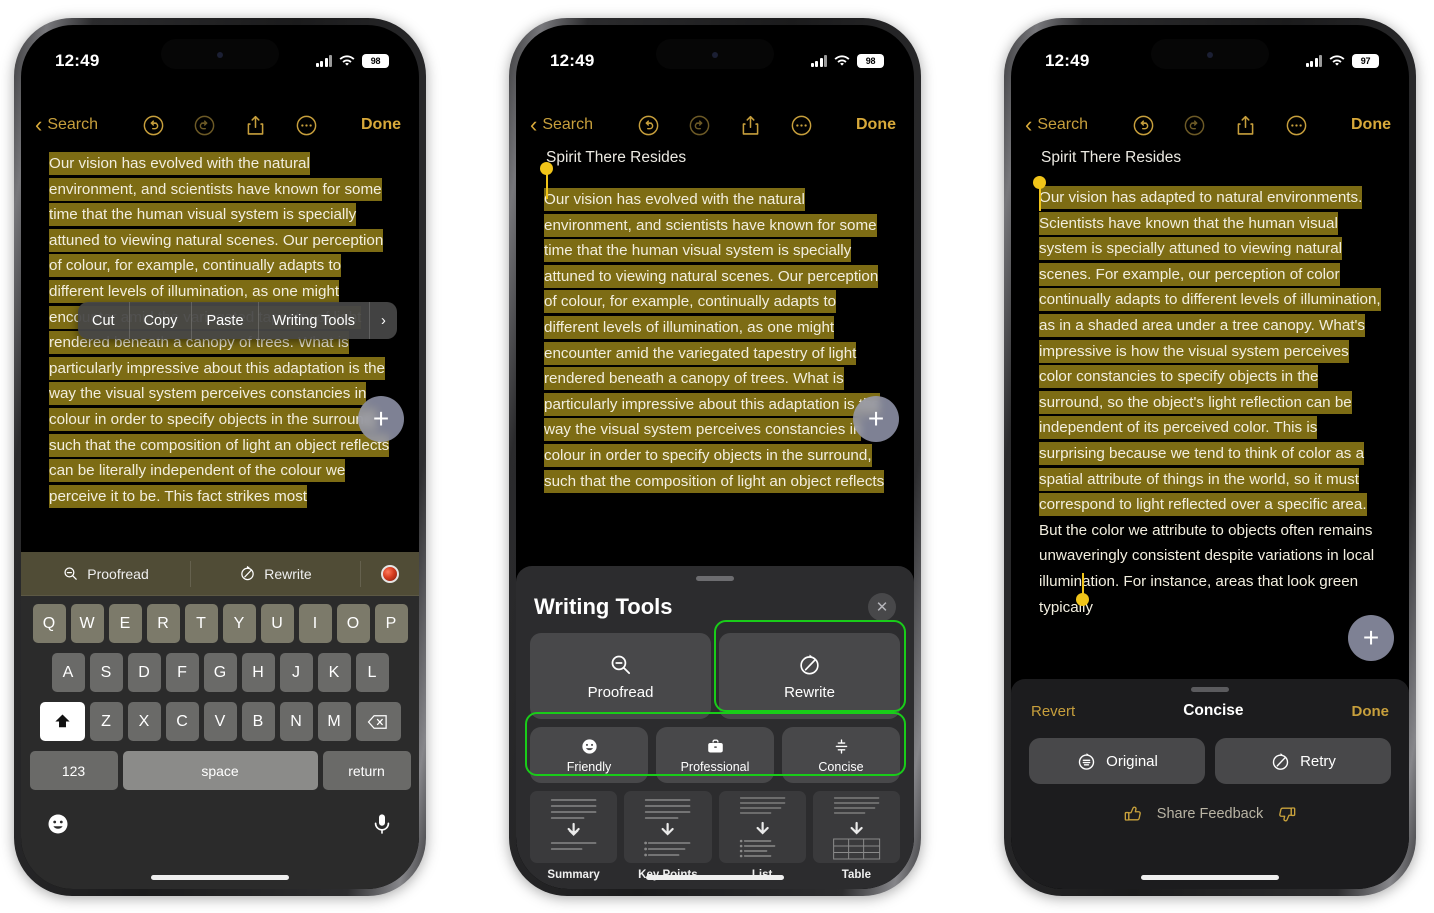 This screenshot has width=1434, height=913. I want to click on chevron-left-icon: ‹, so click(1029, 124).